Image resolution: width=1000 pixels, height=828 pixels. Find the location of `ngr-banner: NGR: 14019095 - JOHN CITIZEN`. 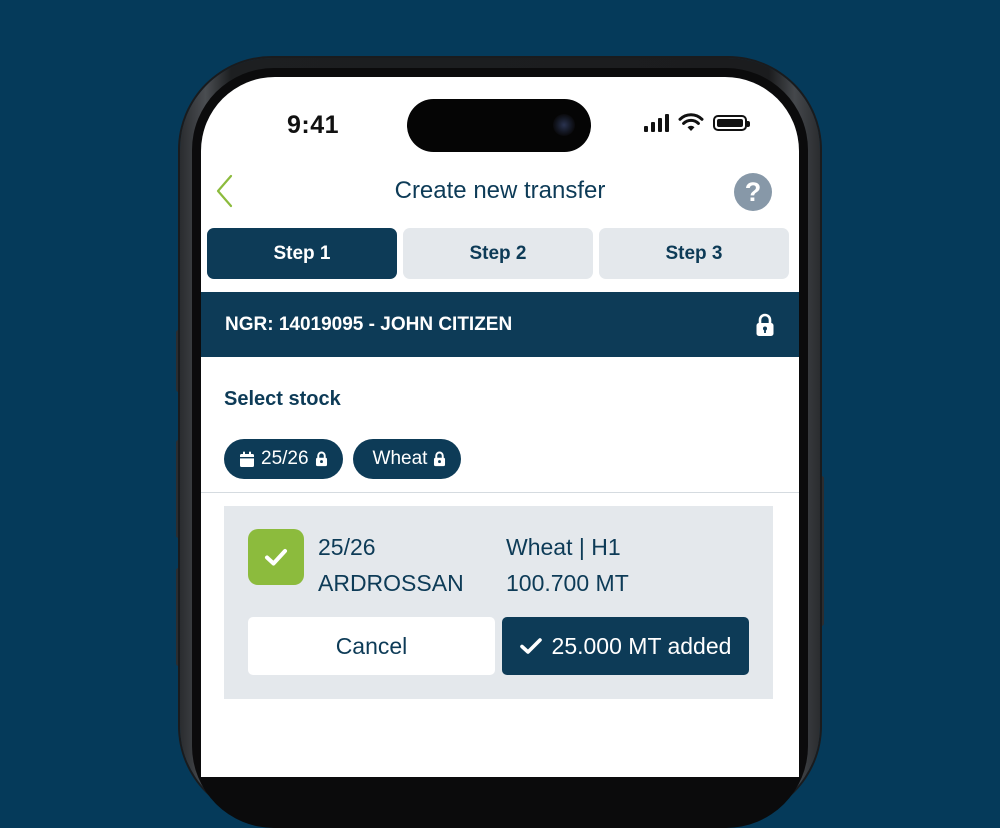

ngr-banner: NGR: 14019095 - JOHN CITIZEN is located at coordinates (500, 324).